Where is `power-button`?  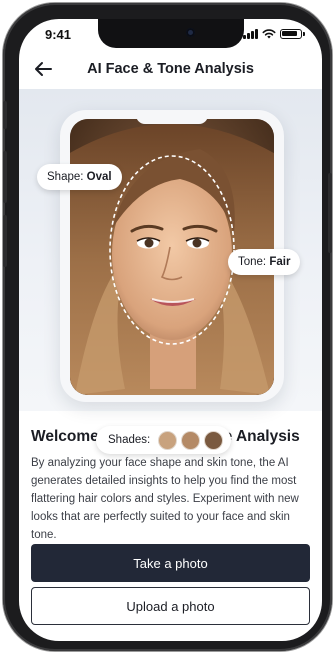
power-button is located at coordinates (330, 213).